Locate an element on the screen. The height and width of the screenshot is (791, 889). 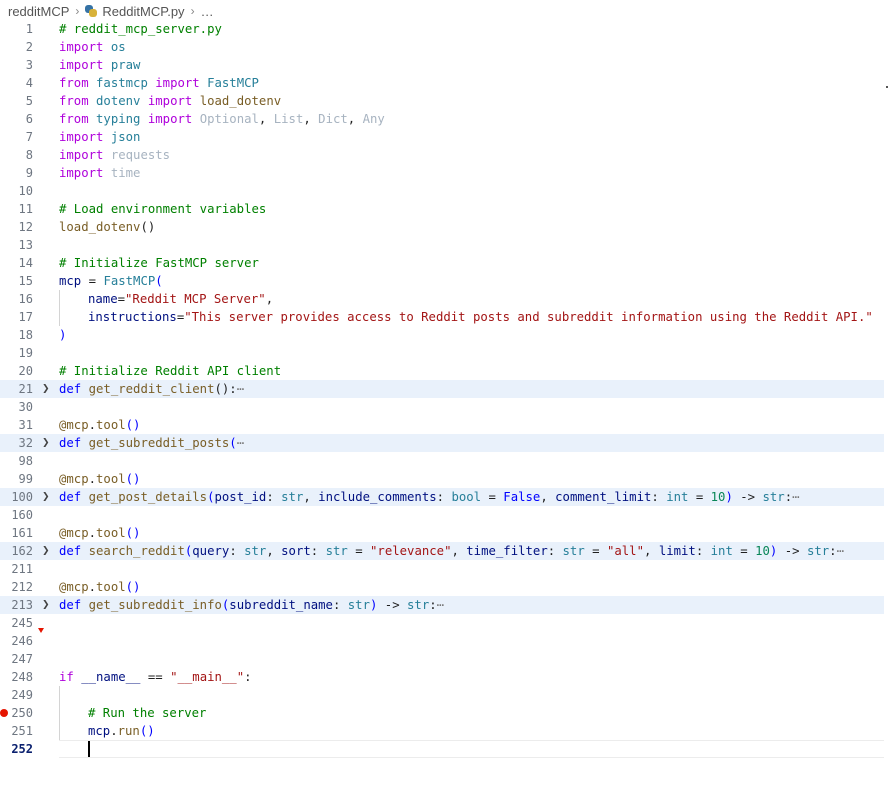
code-line: 16 name="Reddit MCP Server", is located at coordinates (444, 299).